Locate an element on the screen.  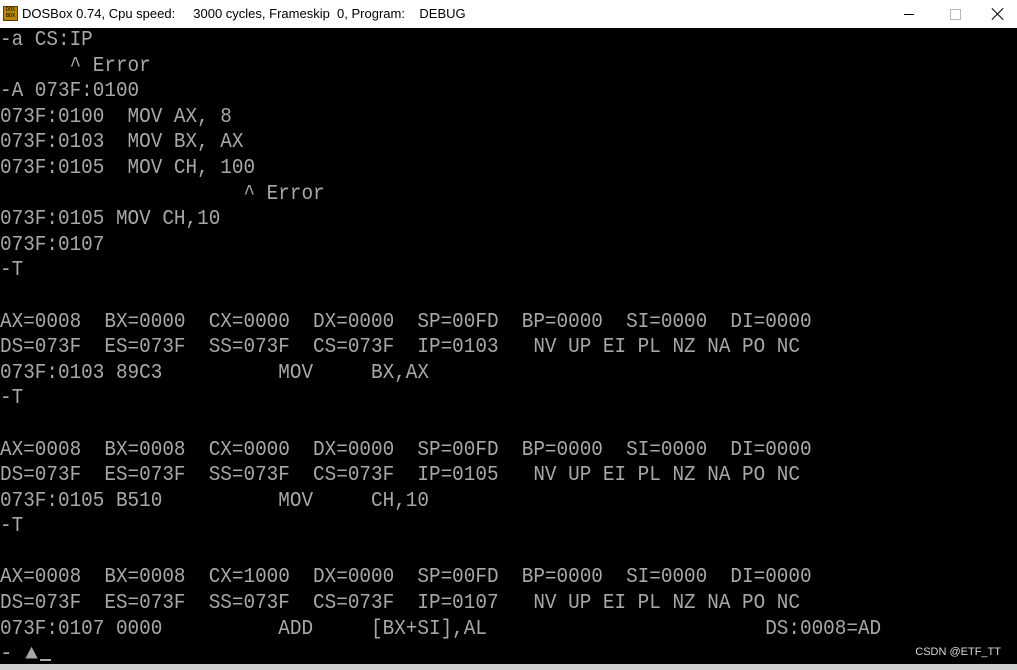
maximize-button is located at coordinates (955, 14).